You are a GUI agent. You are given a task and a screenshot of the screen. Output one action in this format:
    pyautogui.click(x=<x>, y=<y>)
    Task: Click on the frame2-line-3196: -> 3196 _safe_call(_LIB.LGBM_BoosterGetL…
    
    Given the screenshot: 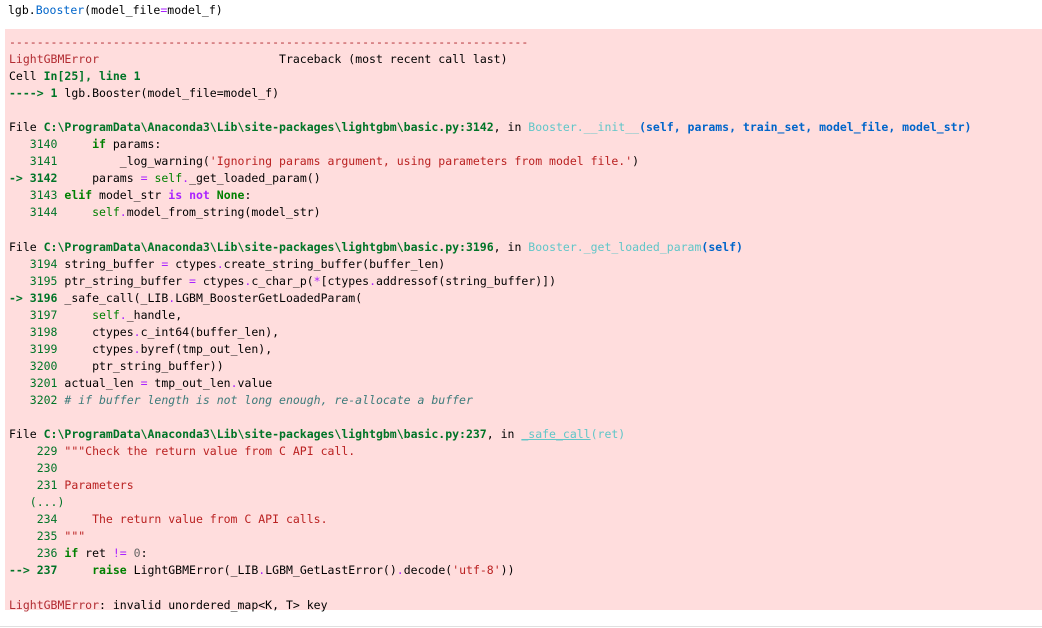 What is the action you would take?
    pyautogui.click(x=186, y=297)
    